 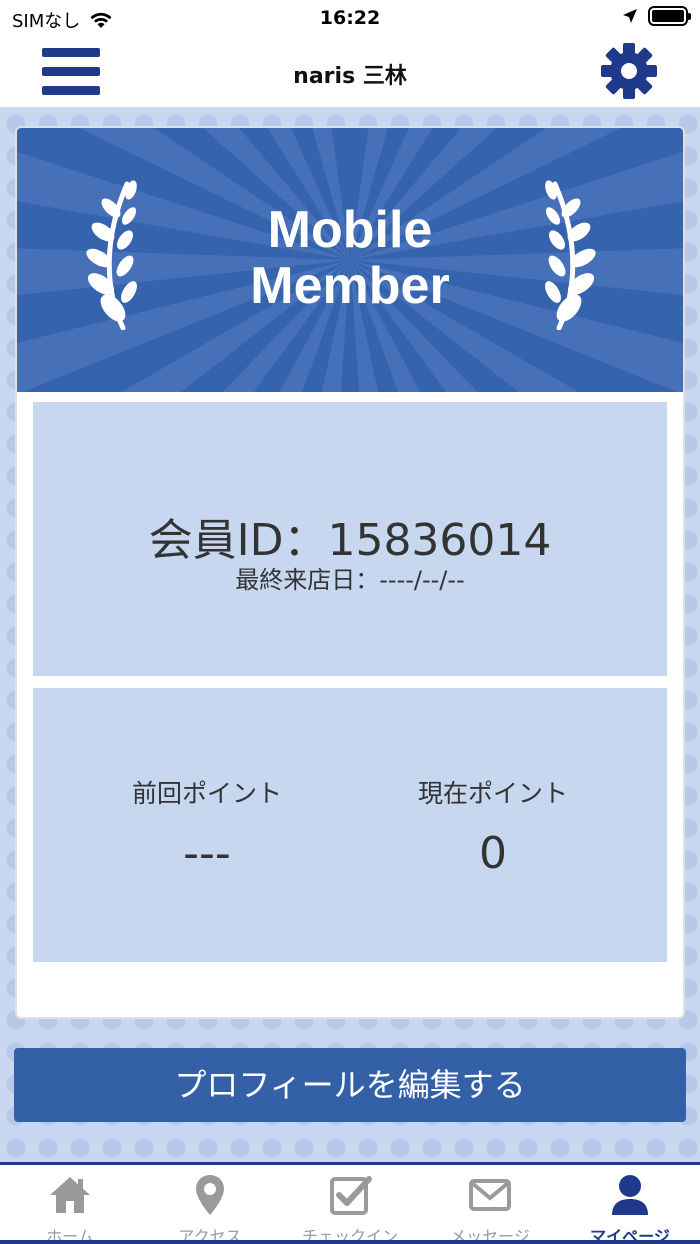 What do you see at coordinates (630, 1195) in the screenshot?
I see `user-icon` at bounding box center [630, 1195].